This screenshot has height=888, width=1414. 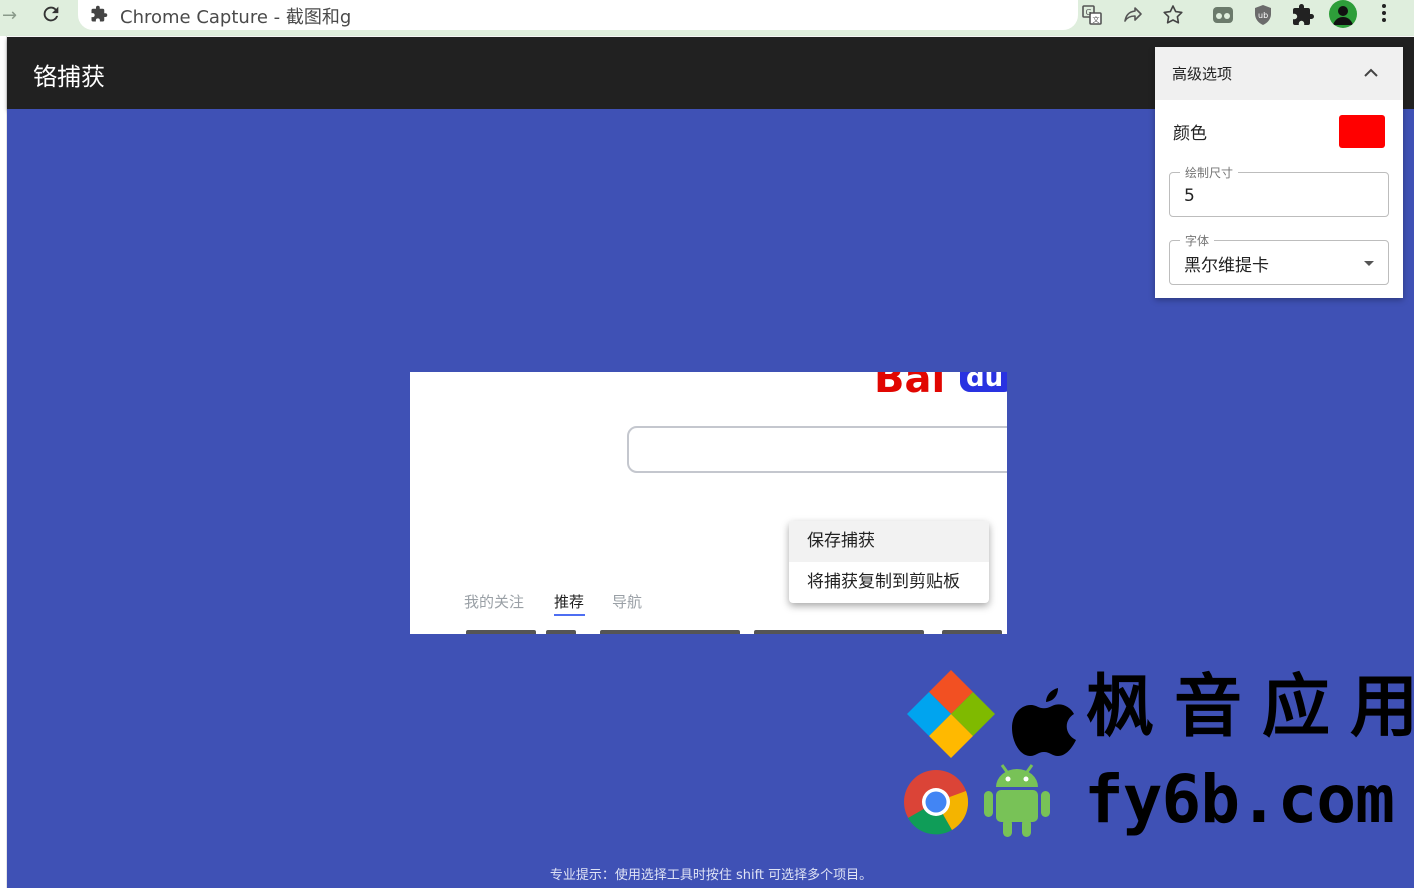 What do you see at coordinates (936, 802) in the screenshot?
I see `chrome-logo-icon` at bounding box center [936, 802].